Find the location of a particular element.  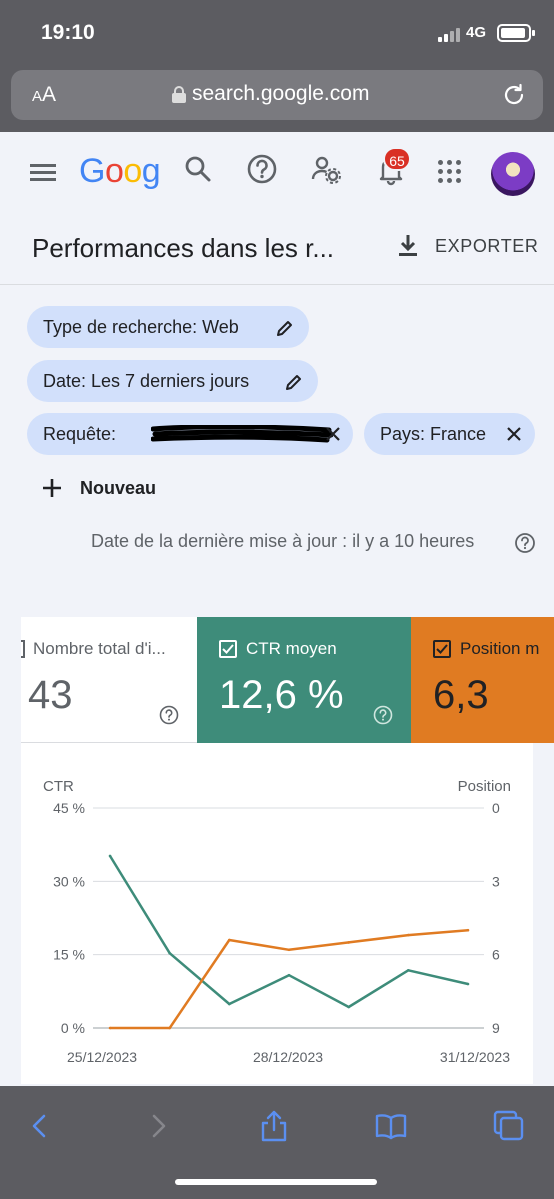

forward-icon is located at coordinates (158, 1126).